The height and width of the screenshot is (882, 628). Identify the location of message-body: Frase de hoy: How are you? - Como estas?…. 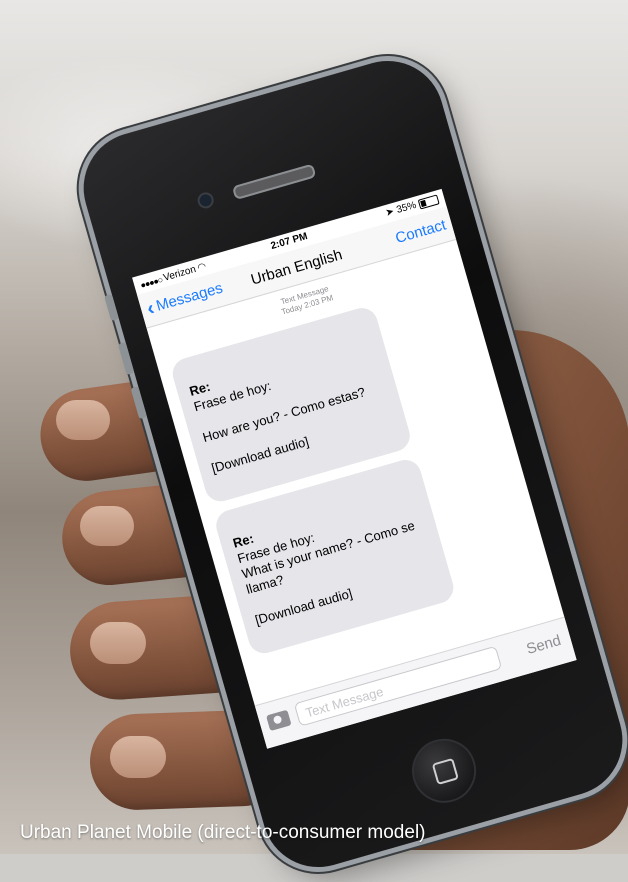
(279, 426).